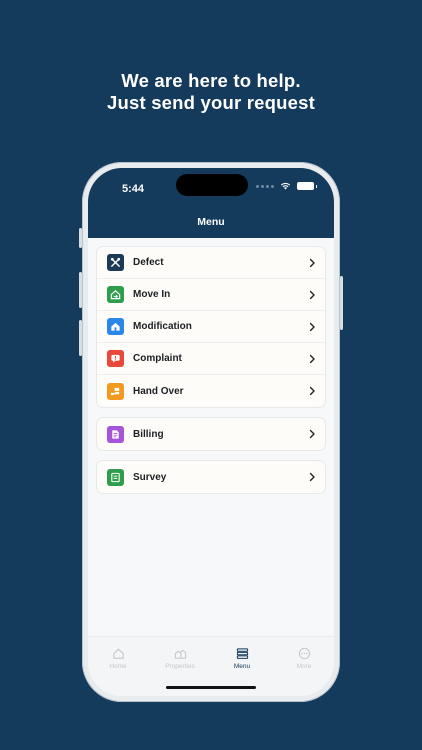 The image size is (422, 750). Describe the element at coordinates (118, 666) in the screenshot. I see `tab-label: Home` at that location.